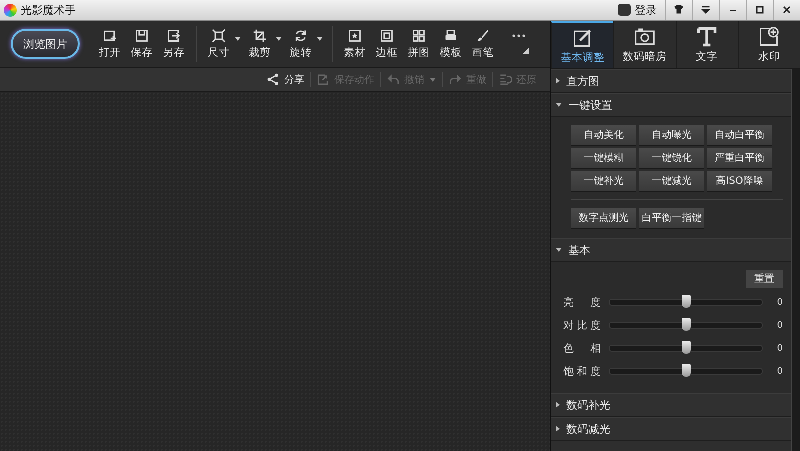 The image size is (800, 451). Describe the element at coordinates (679, 10) in the screenshot. I see `shirt-icon` at that location.